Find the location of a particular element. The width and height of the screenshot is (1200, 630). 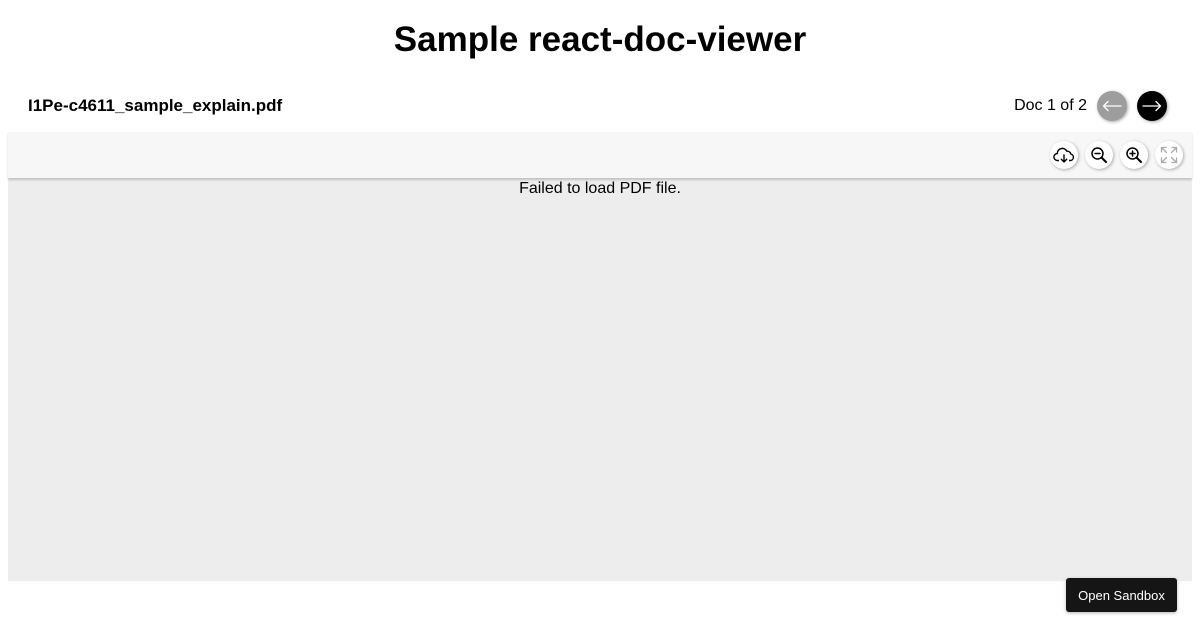

cloud-download-icon is located at coordinates (1064, 155).